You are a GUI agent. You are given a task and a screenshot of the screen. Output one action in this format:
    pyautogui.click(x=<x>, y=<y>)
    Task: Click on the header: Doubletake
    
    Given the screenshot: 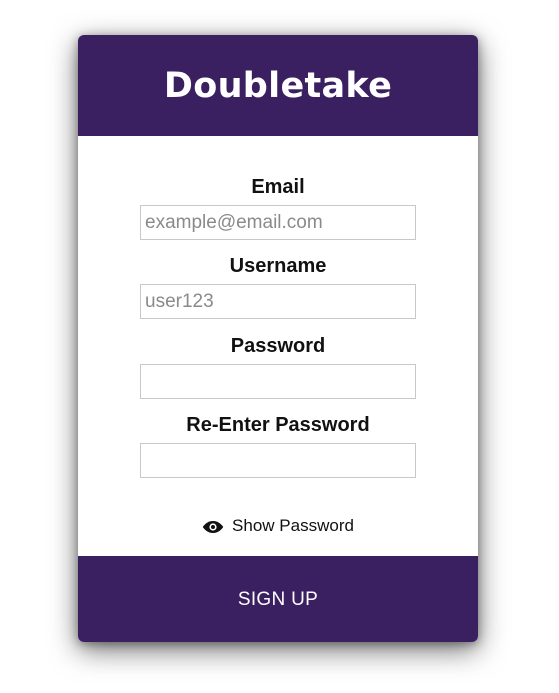 What is the action you would take?
    pyautogui.click(x=278, y=85)
    